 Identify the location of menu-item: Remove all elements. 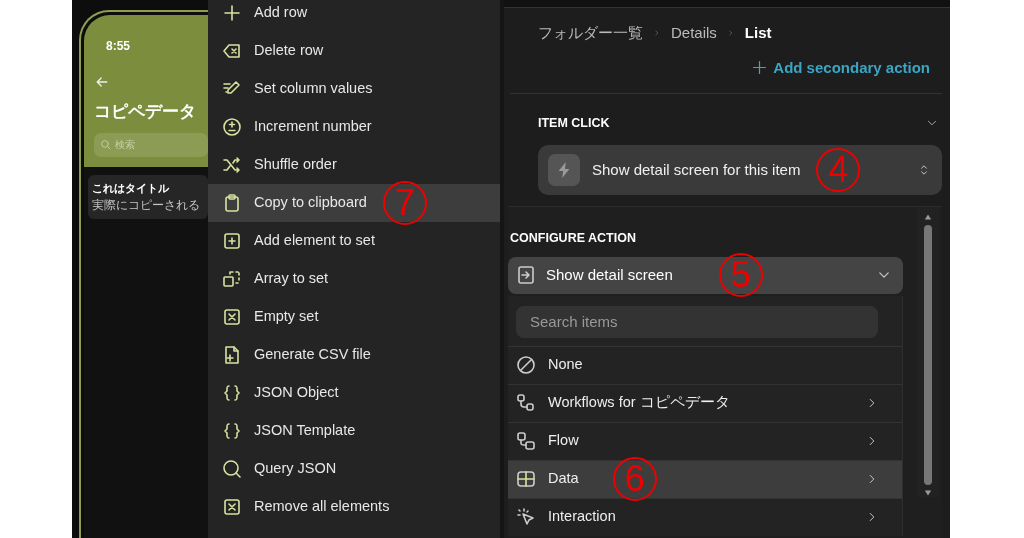
(354, 507).